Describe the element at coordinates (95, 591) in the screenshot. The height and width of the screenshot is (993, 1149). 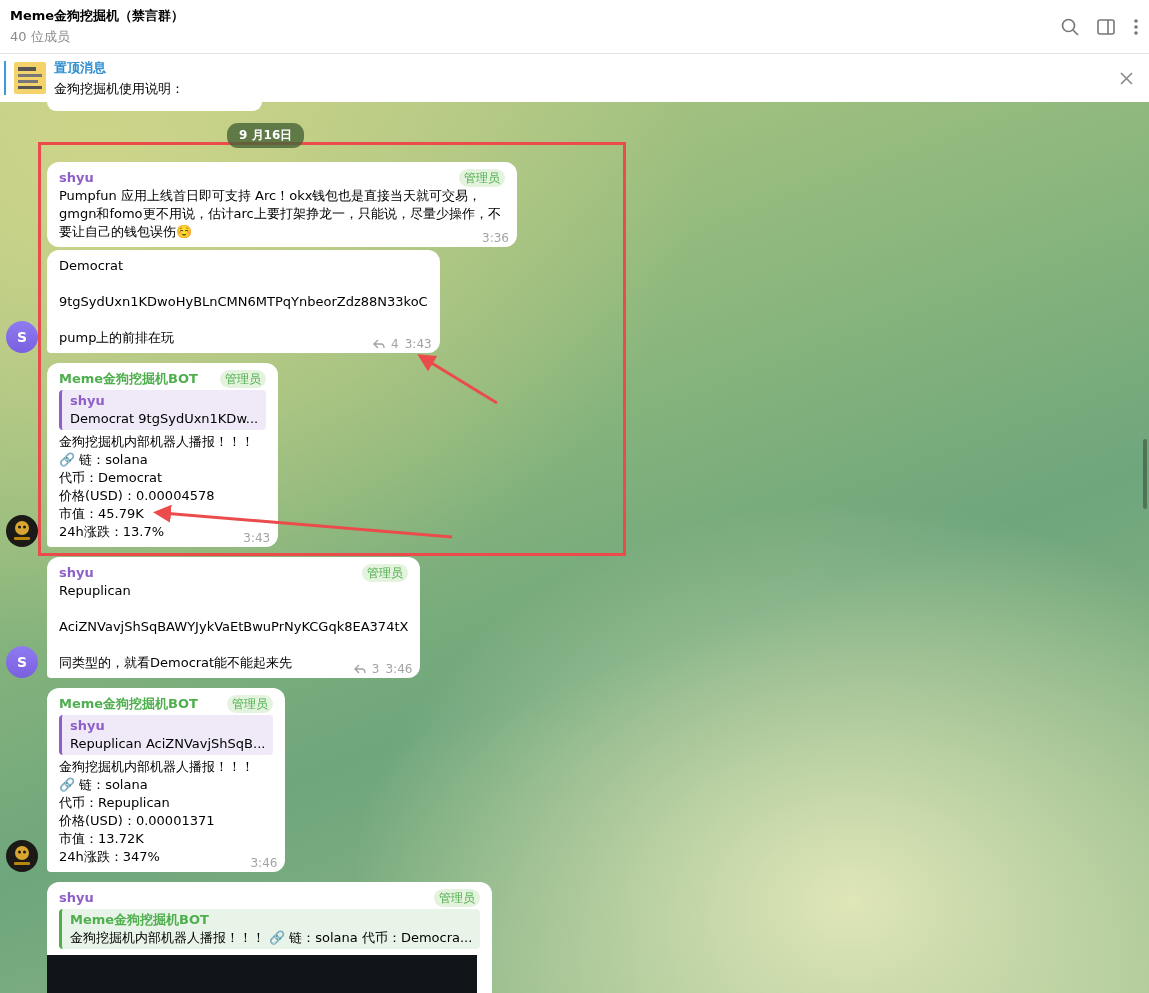
I see `message-text: Repuplican` at that location.